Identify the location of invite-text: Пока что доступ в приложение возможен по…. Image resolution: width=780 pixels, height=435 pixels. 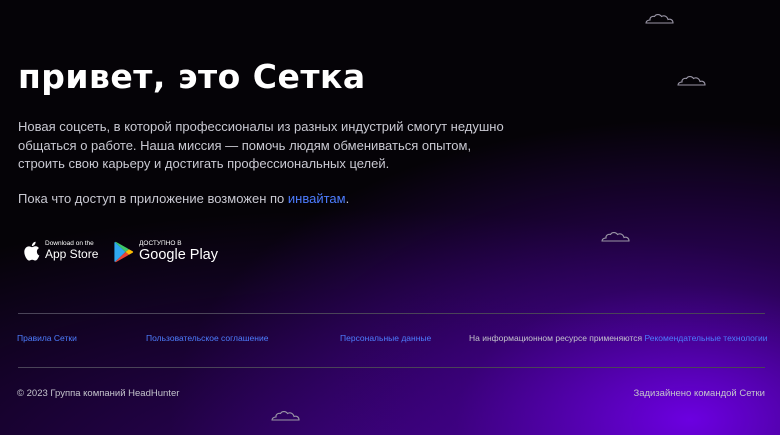
(183, 199).